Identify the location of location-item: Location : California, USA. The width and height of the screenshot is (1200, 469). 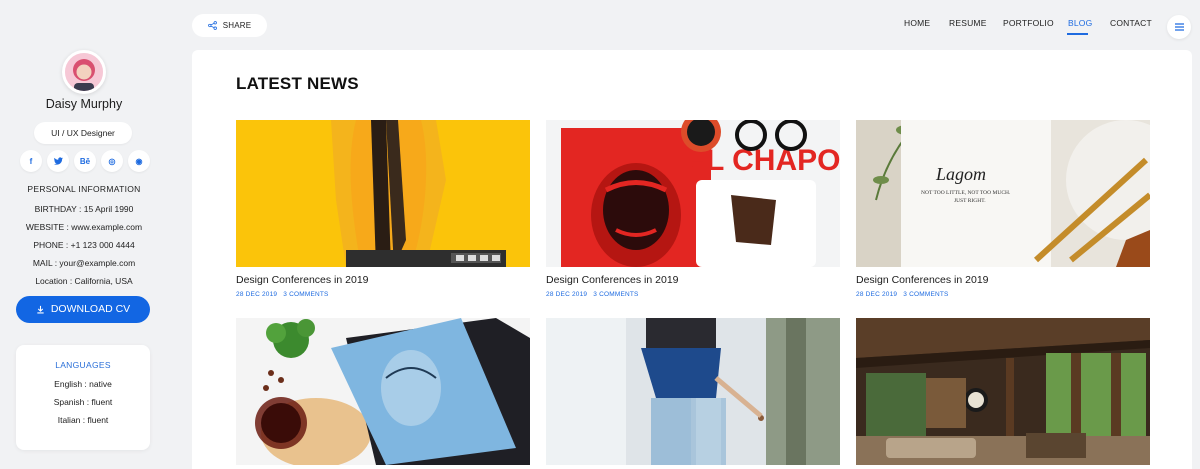
(84, 281).